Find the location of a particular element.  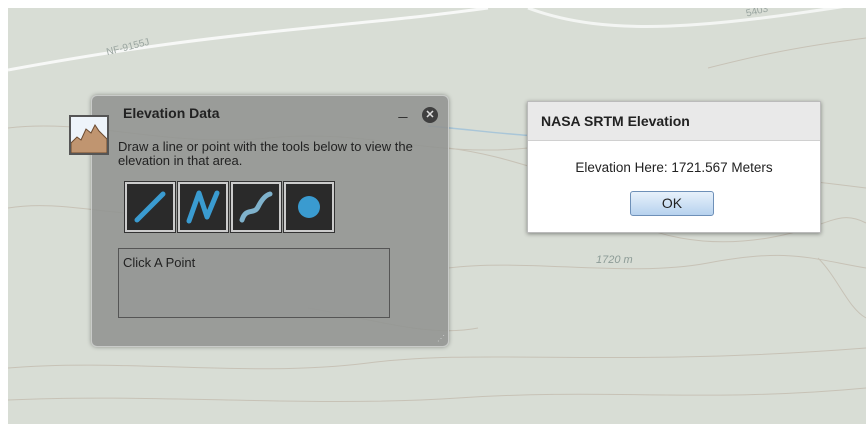

dialog-title: NASA SRTM Elevation is located at coordinates (615, 121).